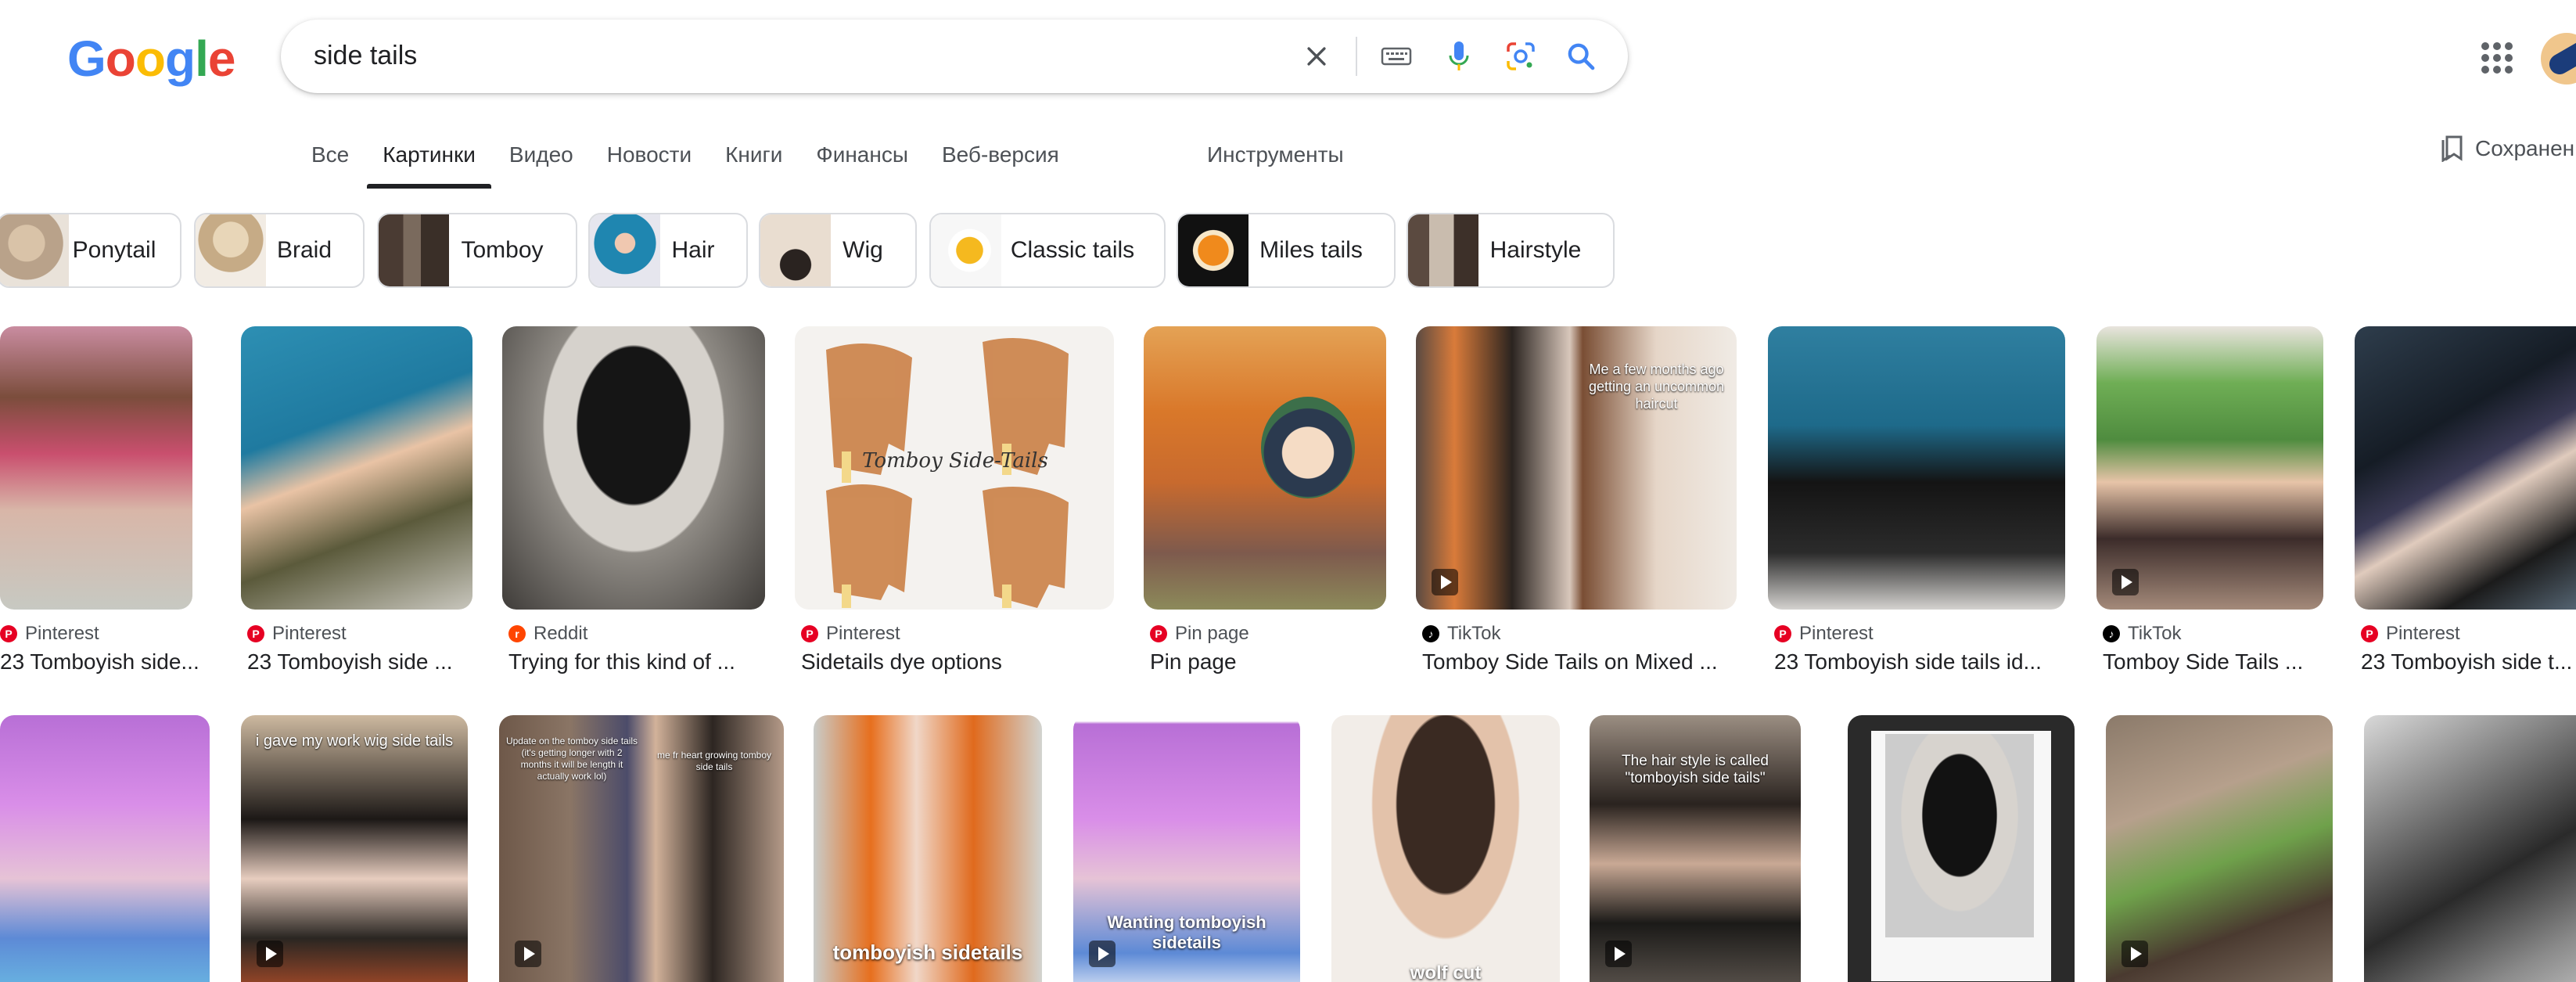  I want to click on chip-wig: Wig, so click(838, 250).